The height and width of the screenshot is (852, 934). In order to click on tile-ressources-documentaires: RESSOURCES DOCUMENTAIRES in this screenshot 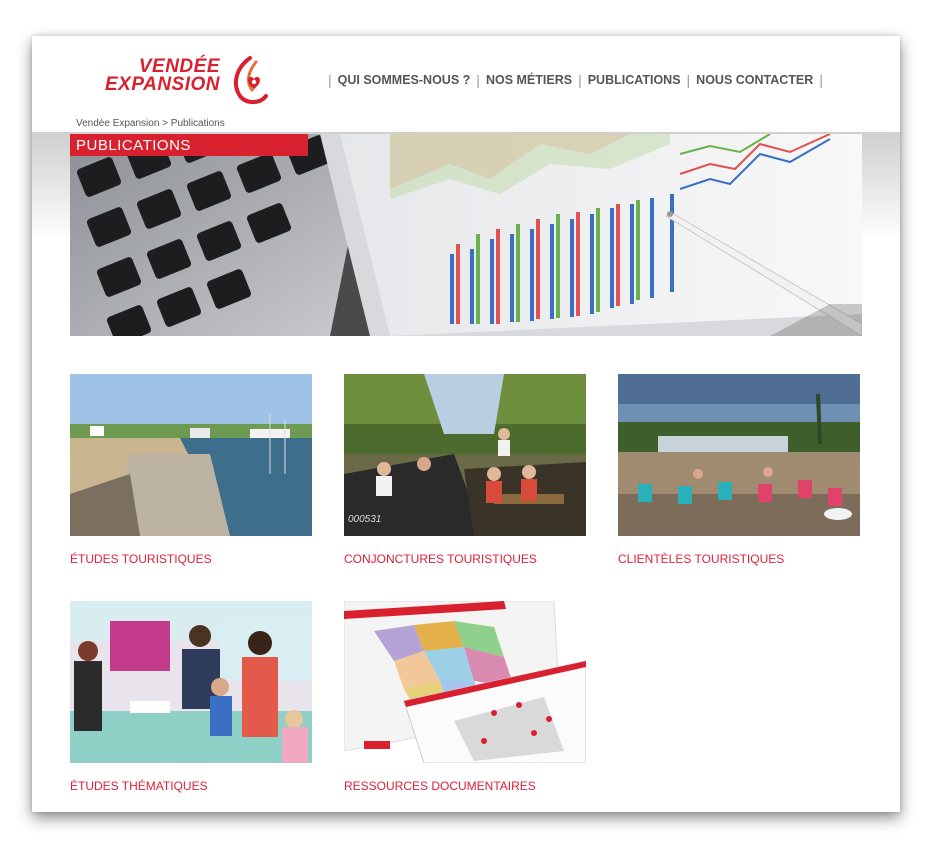, I will do `click(465, 697)`.